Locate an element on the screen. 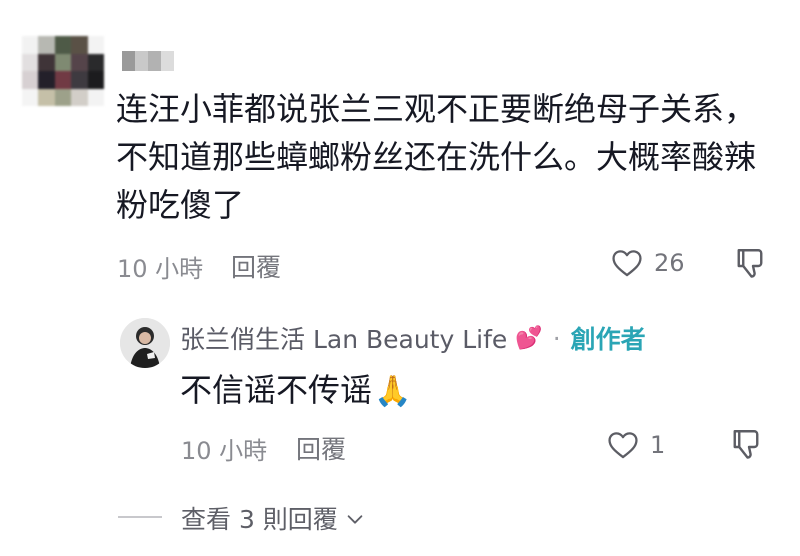 Image resolution: width=800 pixels, height=556 pixels. reply-text-body: 不信谣不传谣 is located at coordinates (276, 390).